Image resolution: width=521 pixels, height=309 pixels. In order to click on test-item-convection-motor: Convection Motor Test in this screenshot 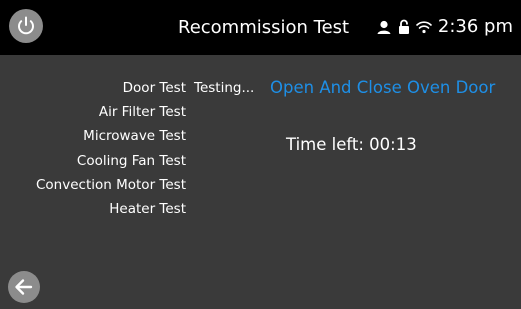, I will do `click(111, 184)`.